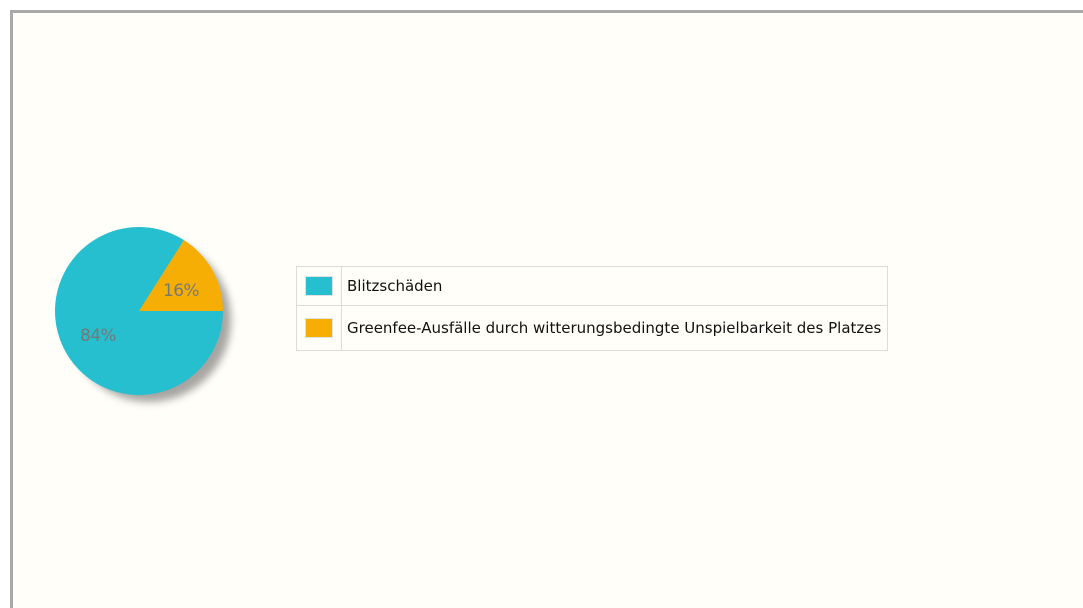 Image resolution: width=1083 pixels, height=608 pixels. I want to click on legend-swatch-blitzschaeden, so click(319, 286).